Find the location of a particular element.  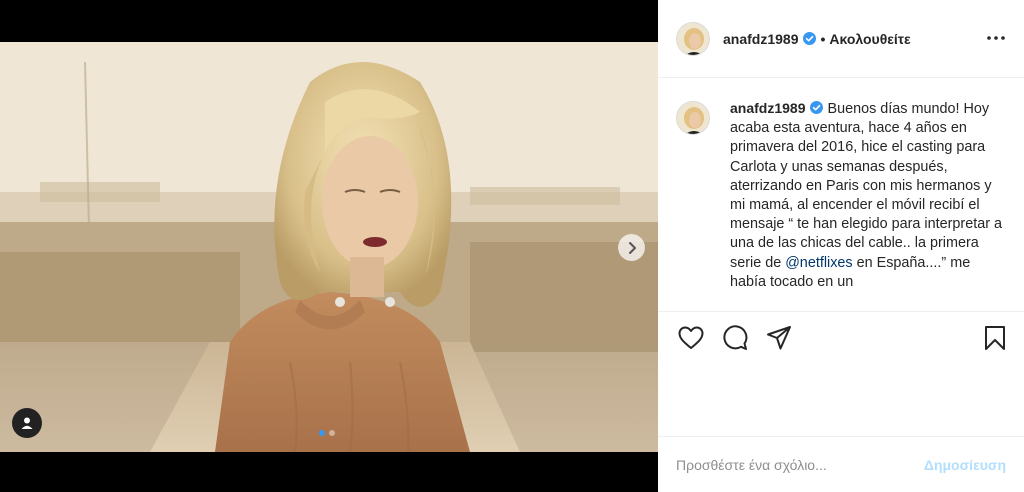

carousel-indicator is located at coordinates (327, 433).